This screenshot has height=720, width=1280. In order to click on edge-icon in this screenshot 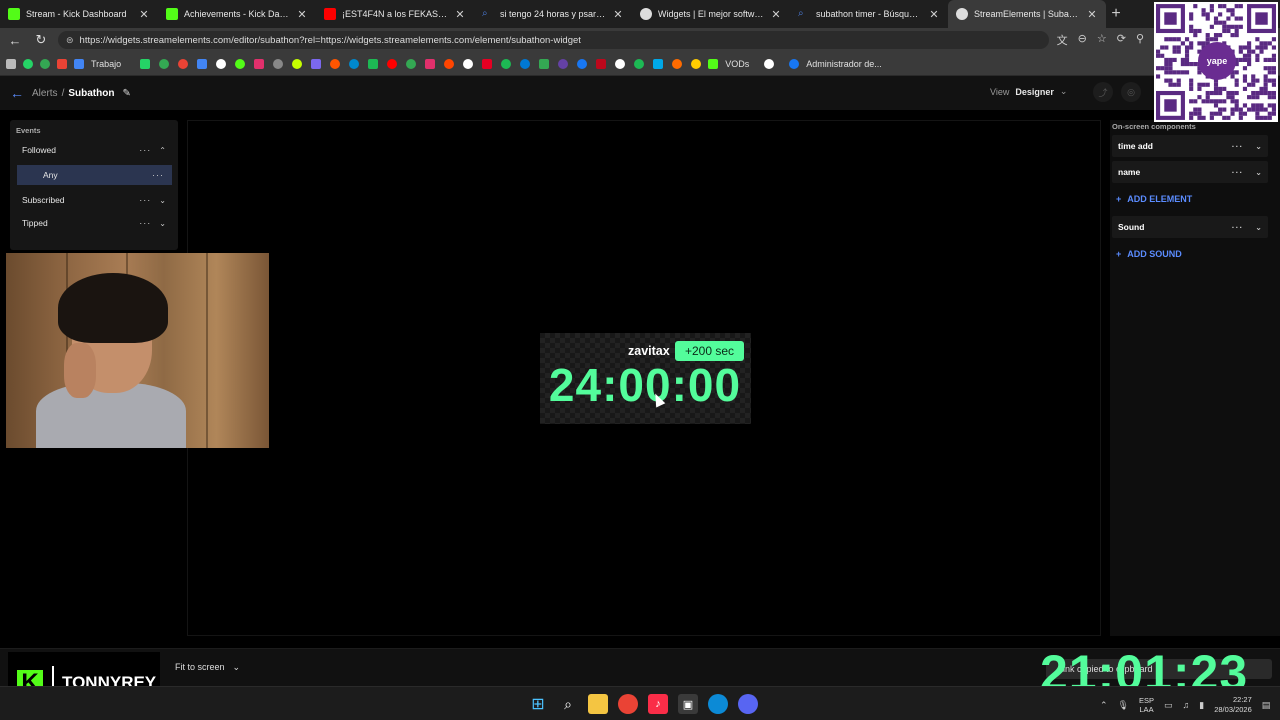, I will do `click(718, 704)`.